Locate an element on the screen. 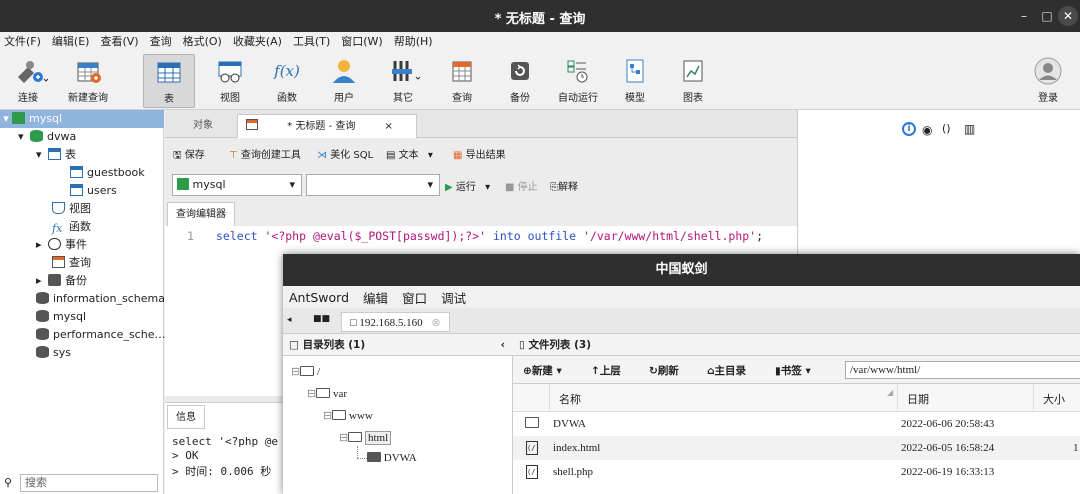 This screenshot has height=494, width=1080. tree-item-users: users is located at coordinates (93, 191).